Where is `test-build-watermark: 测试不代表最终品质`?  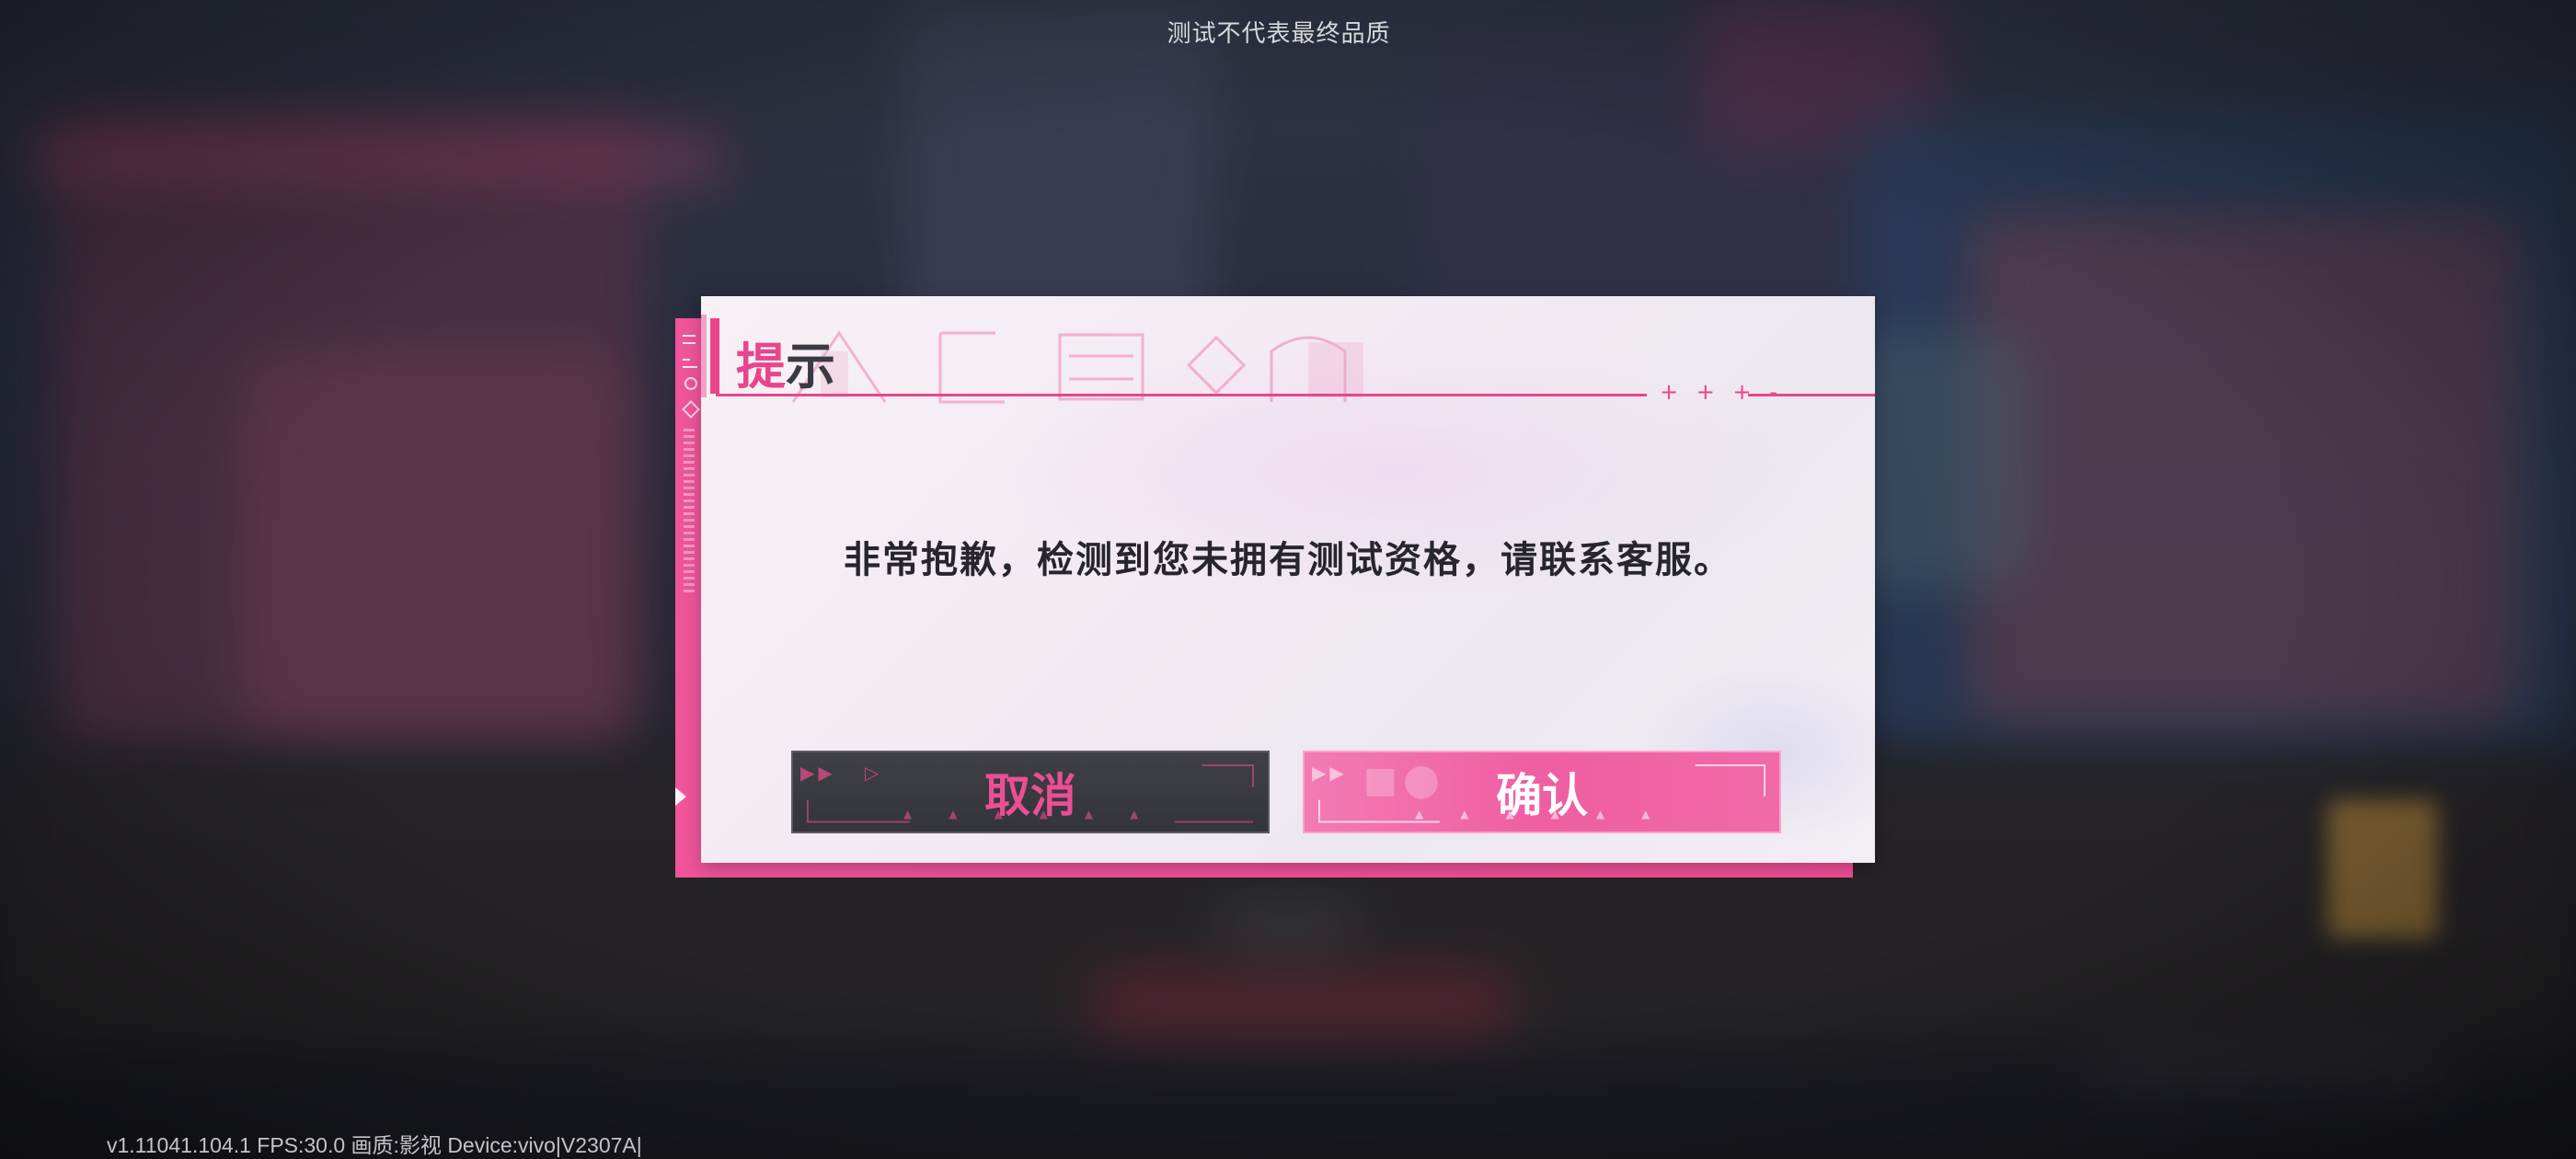 test-build-watermark: 测试不代表最终品质 is located at coordinates (1279, 34).